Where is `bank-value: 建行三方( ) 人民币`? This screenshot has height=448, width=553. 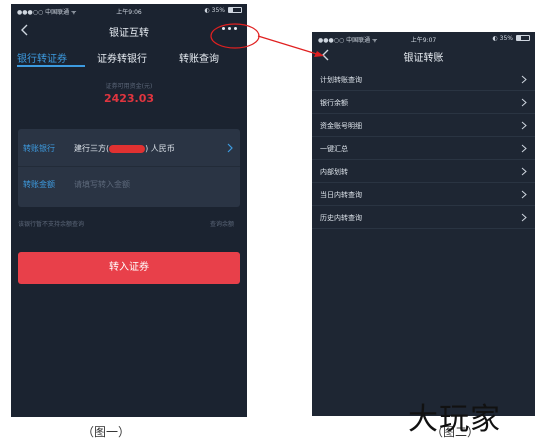 bank-value: 建行三方( ) 人民币 is located at coordinates (124, 148).